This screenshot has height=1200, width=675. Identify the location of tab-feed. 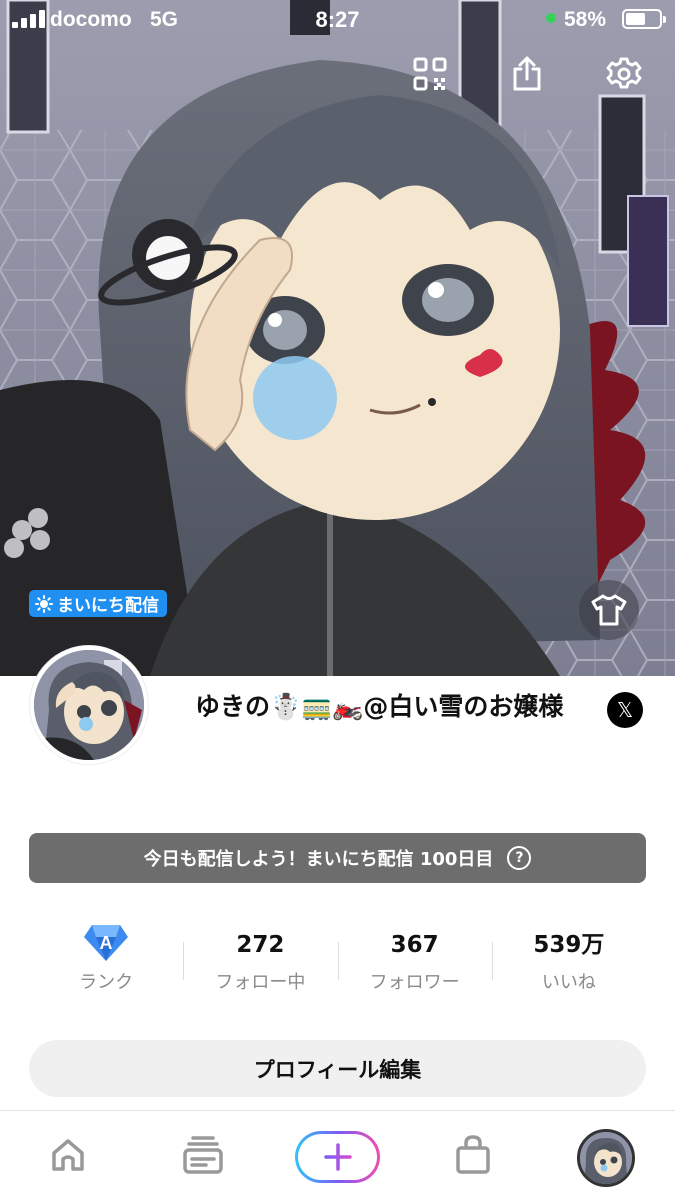
(203, 1155).